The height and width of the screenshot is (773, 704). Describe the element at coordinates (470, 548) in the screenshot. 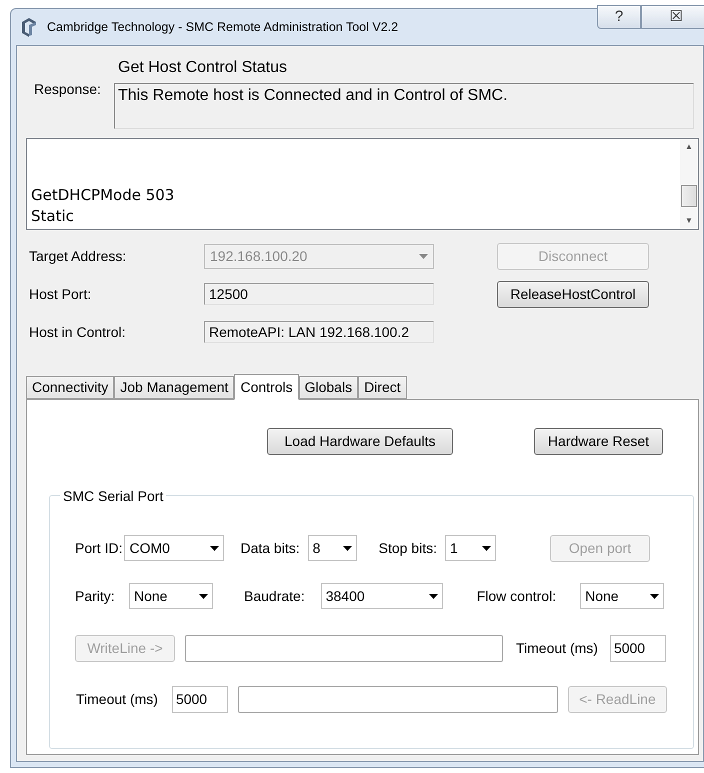

I see `dropdown: 1` at that location.